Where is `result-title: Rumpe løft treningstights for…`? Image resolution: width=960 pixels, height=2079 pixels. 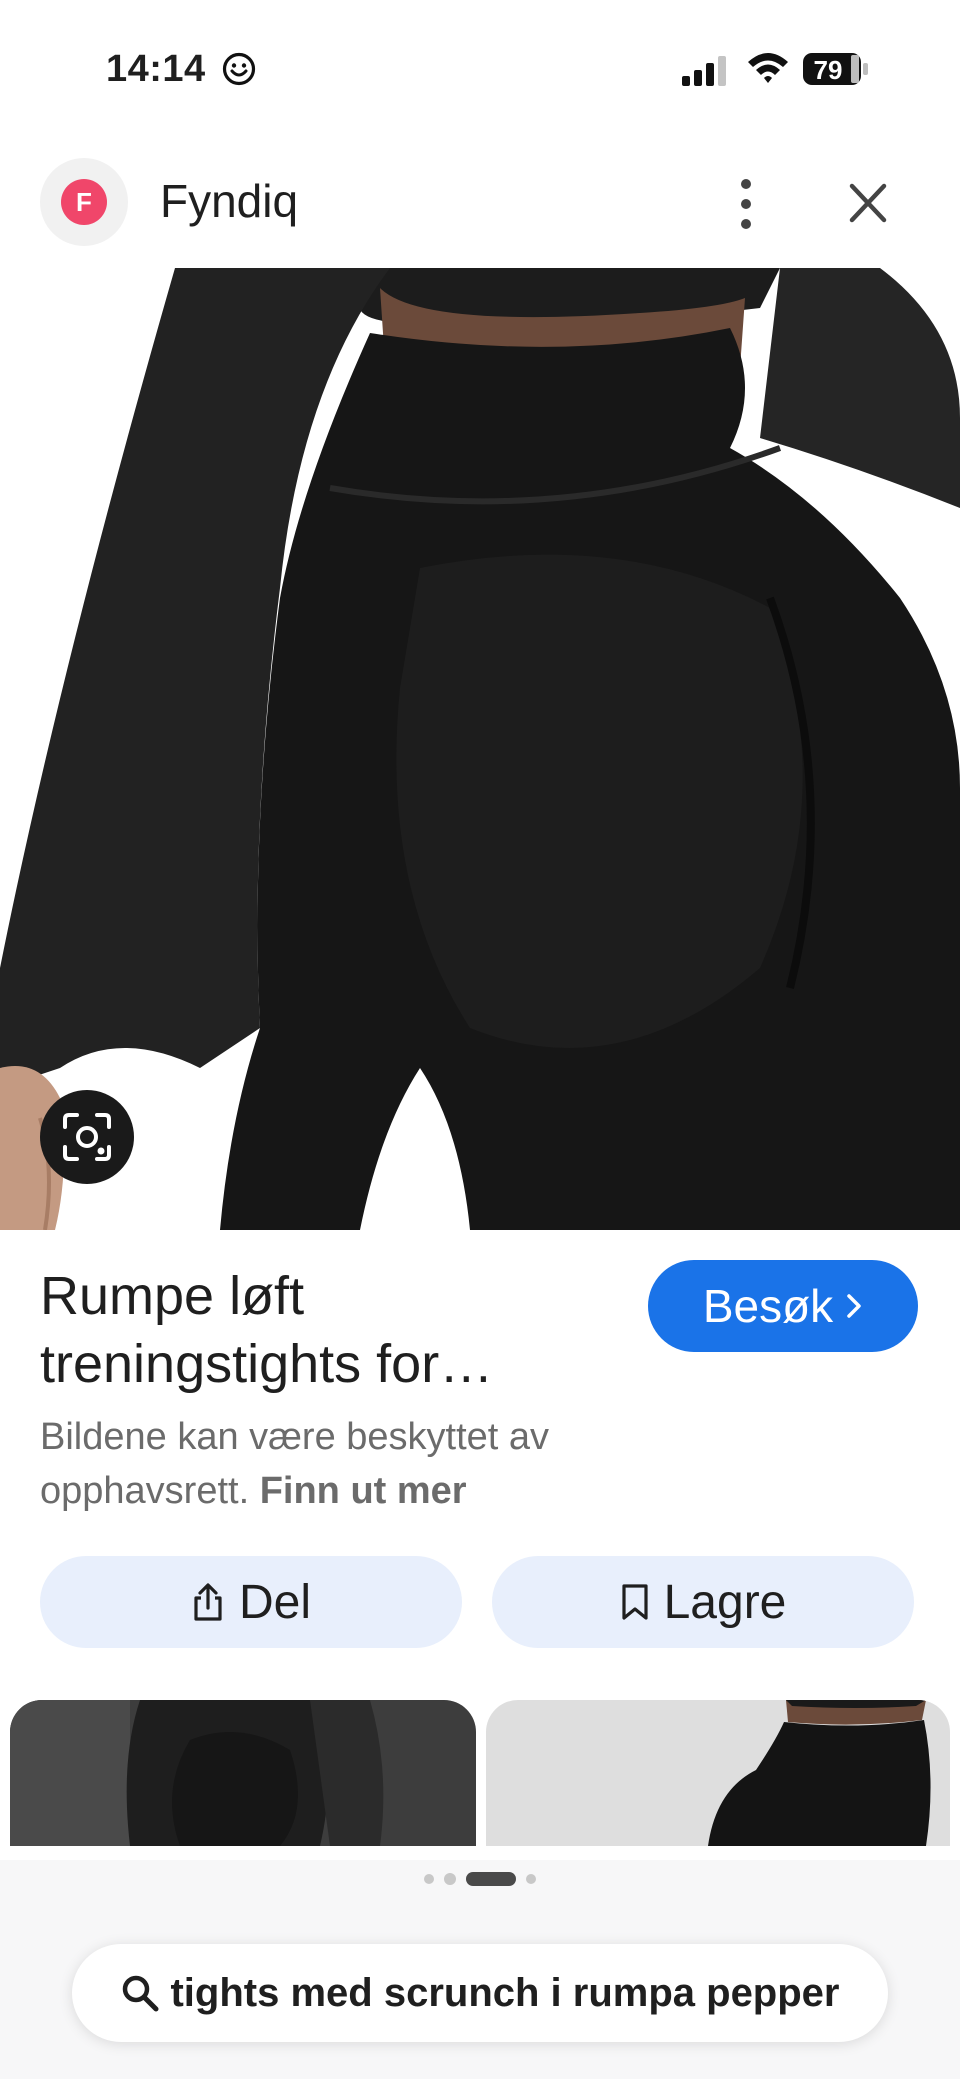 result-title: Rumpe løft treningstights for… is located at coordinates (320, 1330).